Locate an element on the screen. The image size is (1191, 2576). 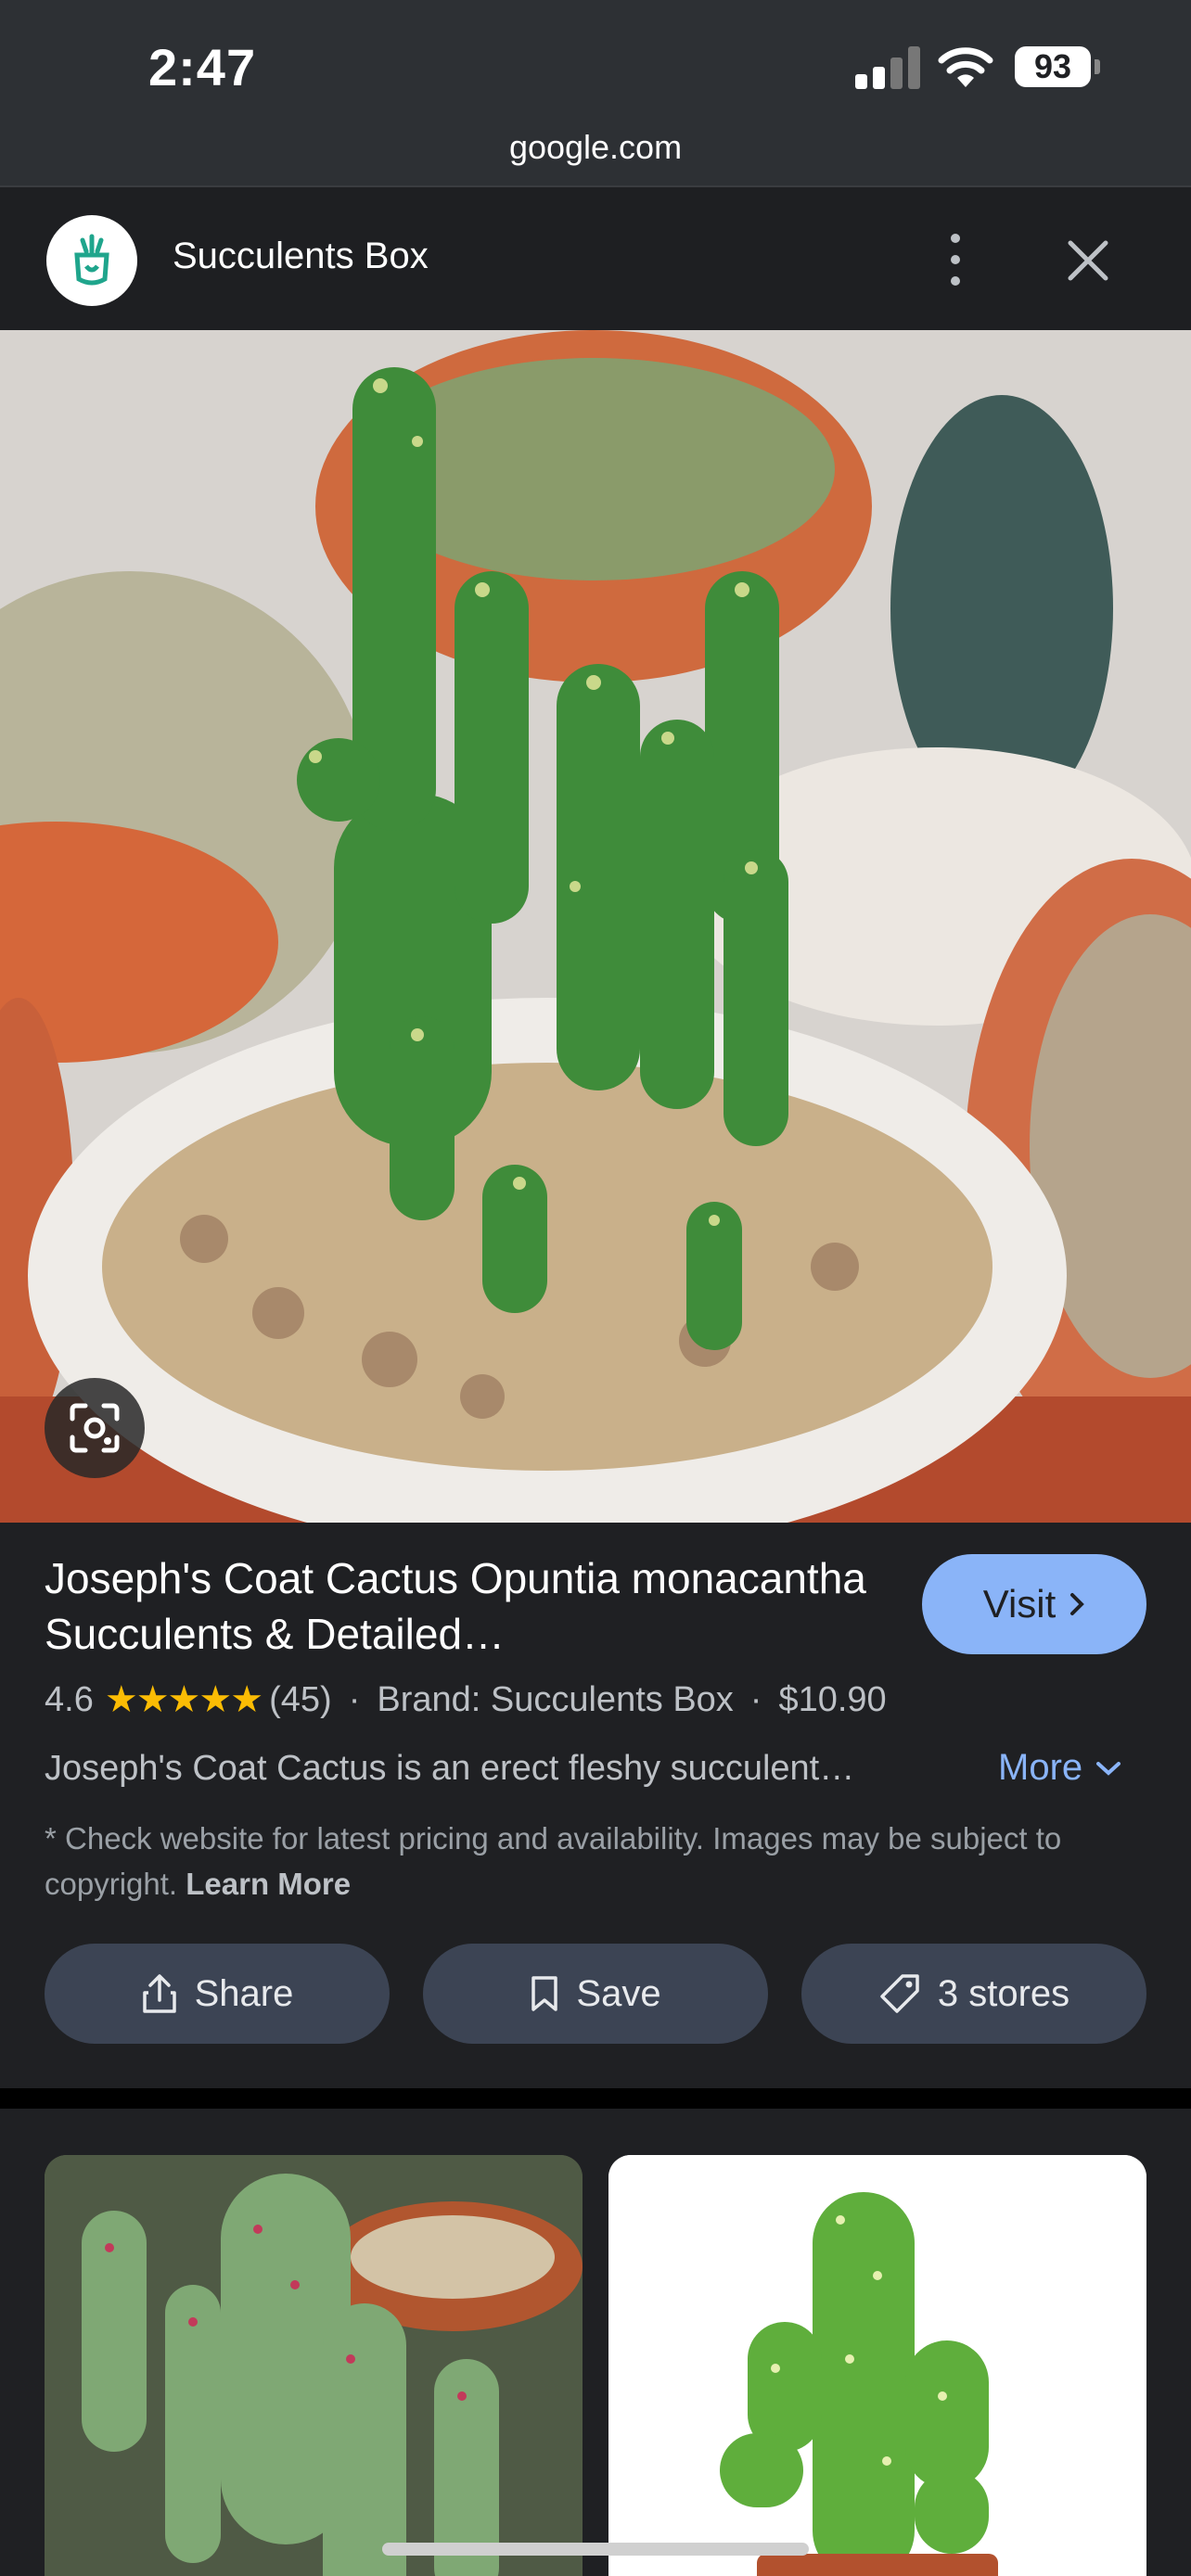
home-indicator is located at coordinates (595, 2549).